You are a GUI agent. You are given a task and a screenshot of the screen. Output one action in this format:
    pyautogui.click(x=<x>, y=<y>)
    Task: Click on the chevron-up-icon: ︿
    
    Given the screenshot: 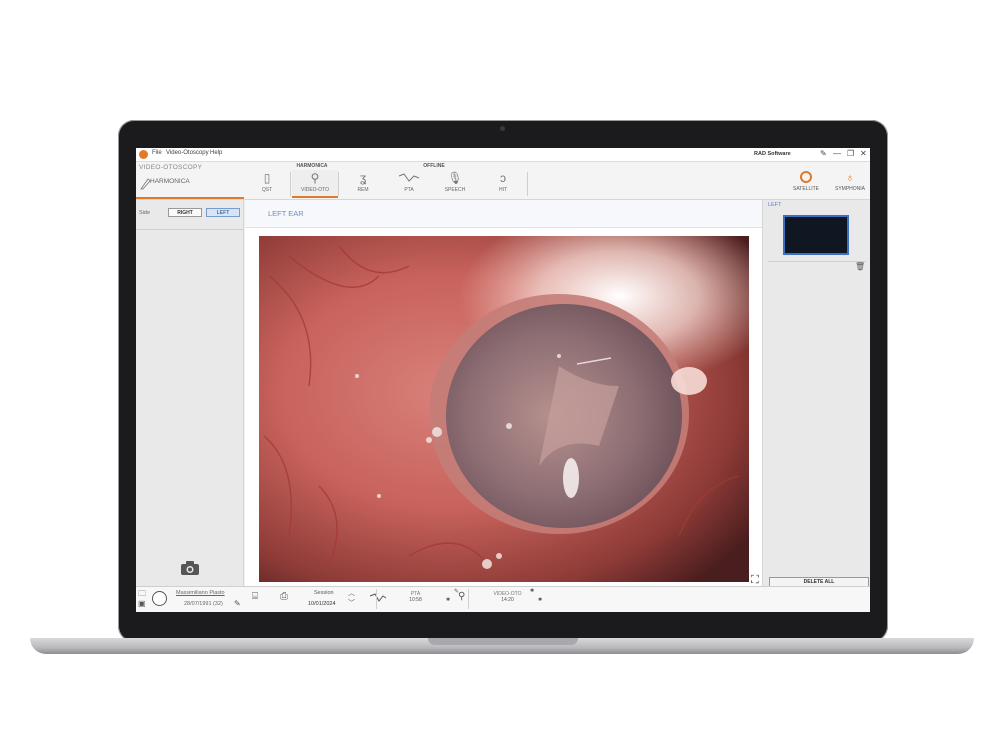 What is the action you would take?
    pyautogui.click(x=351, y=593)
    